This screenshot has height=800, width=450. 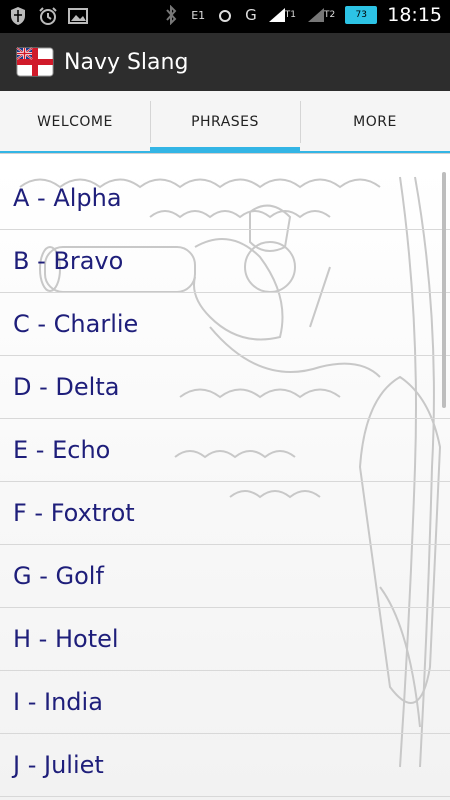 I want to click on action-bar: Navy Slang, so click(x=225, y=62).